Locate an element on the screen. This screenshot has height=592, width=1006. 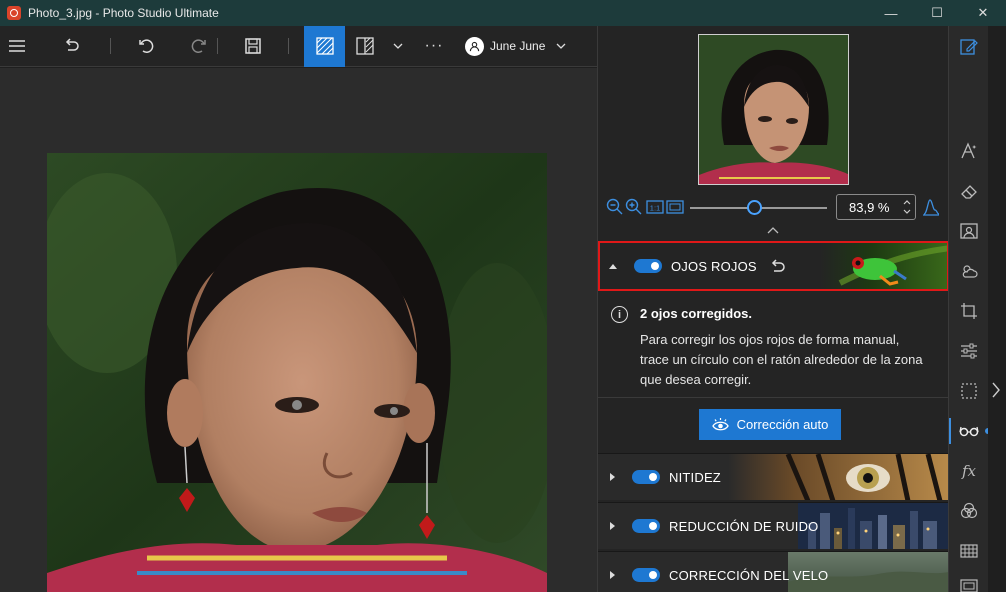
expand-chevron-right-icon is located at coordinates (996, 390).